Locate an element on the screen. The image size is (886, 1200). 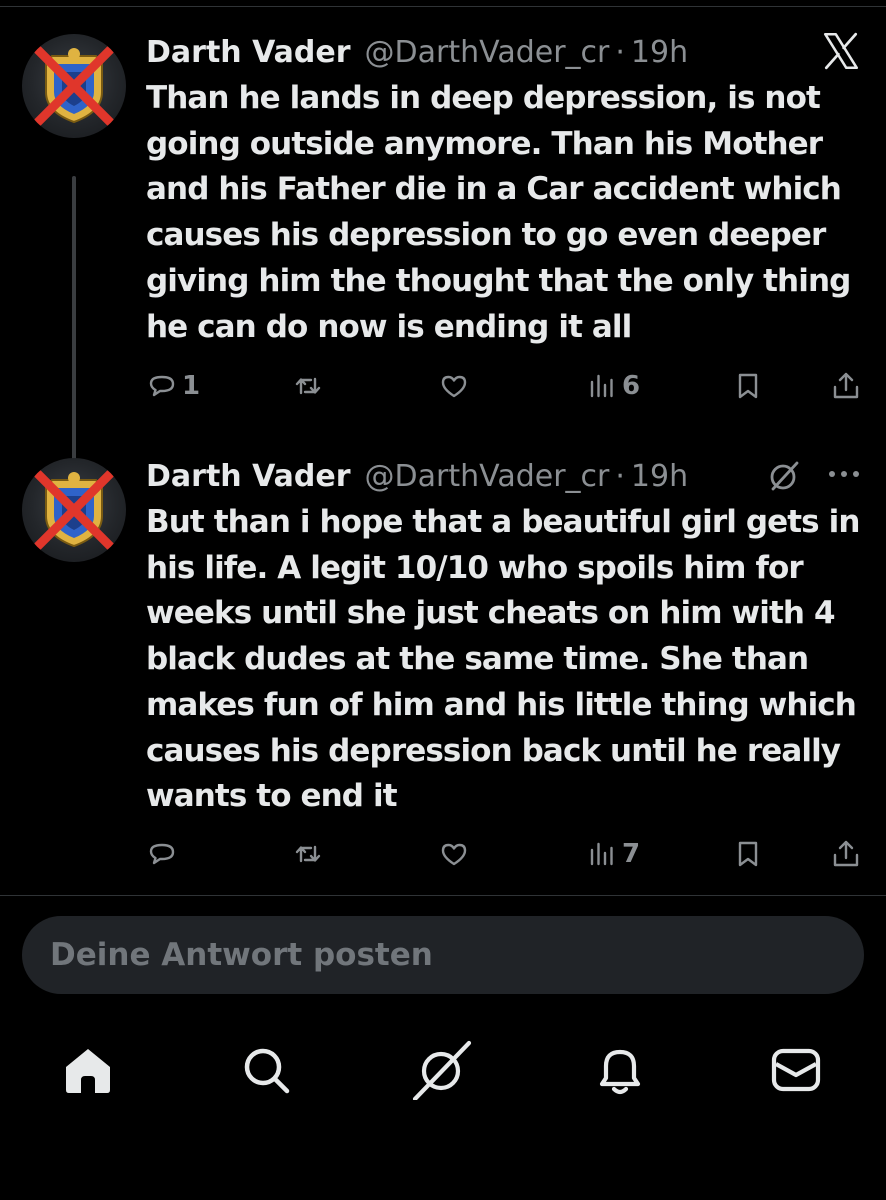
reply-count: 1 is located at coordinates (191, 386).